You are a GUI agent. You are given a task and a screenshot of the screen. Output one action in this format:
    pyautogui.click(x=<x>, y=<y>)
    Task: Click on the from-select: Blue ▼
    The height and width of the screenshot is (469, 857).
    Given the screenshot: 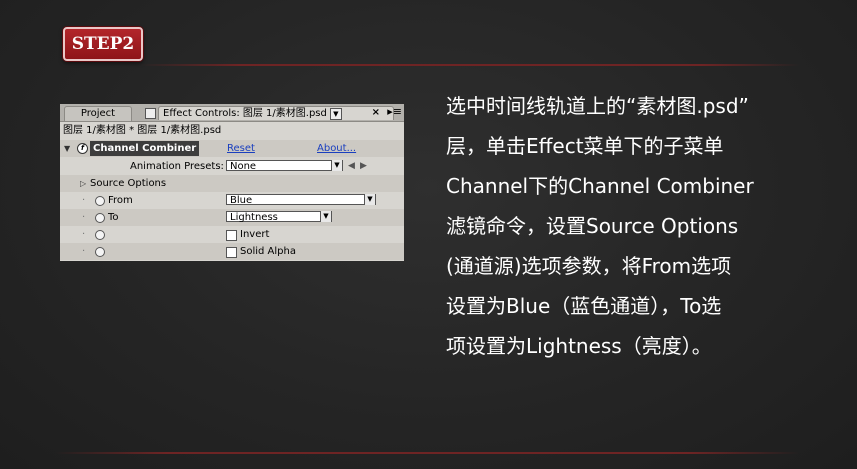 What is the action you would take?
    pyautogui.click(x=301, y=200)
    